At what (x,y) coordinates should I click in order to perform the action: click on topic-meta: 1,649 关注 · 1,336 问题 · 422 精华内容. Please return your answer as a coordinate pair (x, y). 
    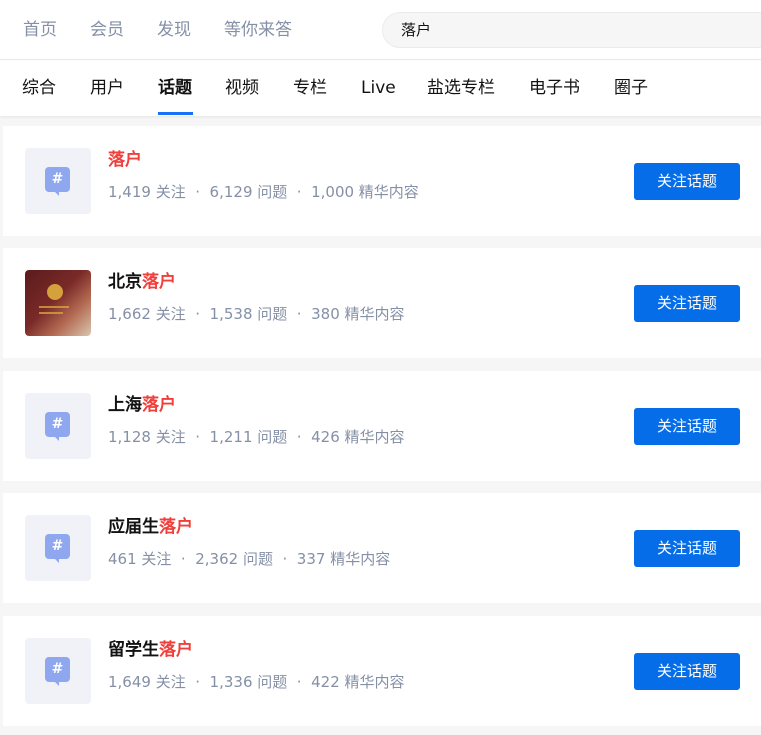
    Looking at the image, I should click on (256, 682).